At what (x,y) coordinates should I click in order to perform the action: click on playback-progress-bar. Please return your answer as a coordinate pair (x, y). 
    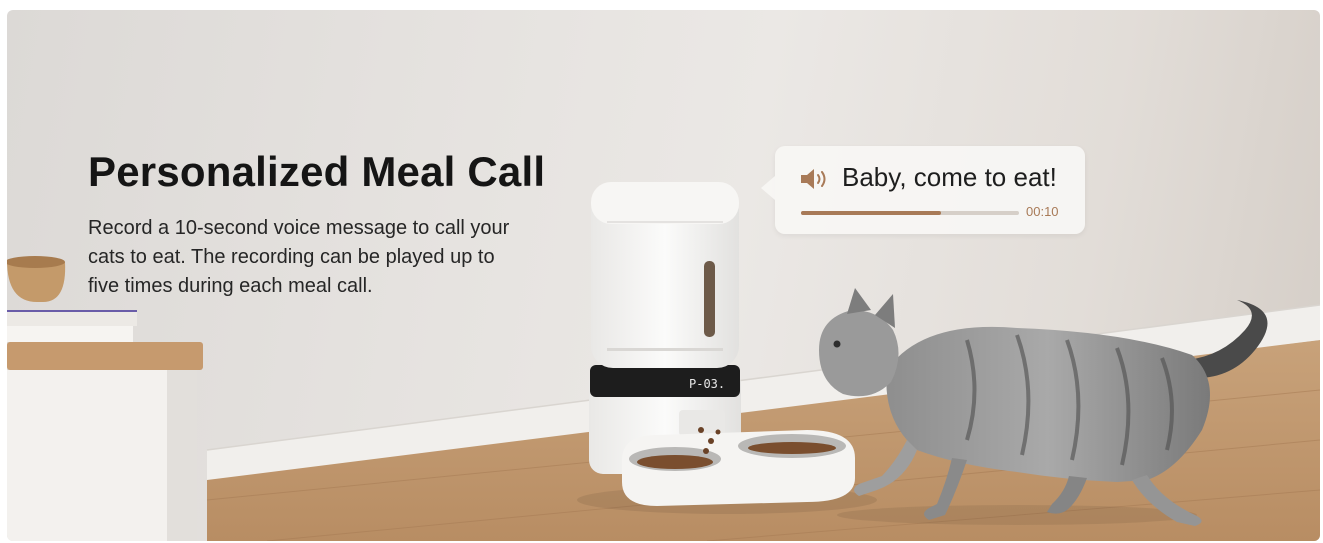
    Looking at the image, I should click on (910, 213).